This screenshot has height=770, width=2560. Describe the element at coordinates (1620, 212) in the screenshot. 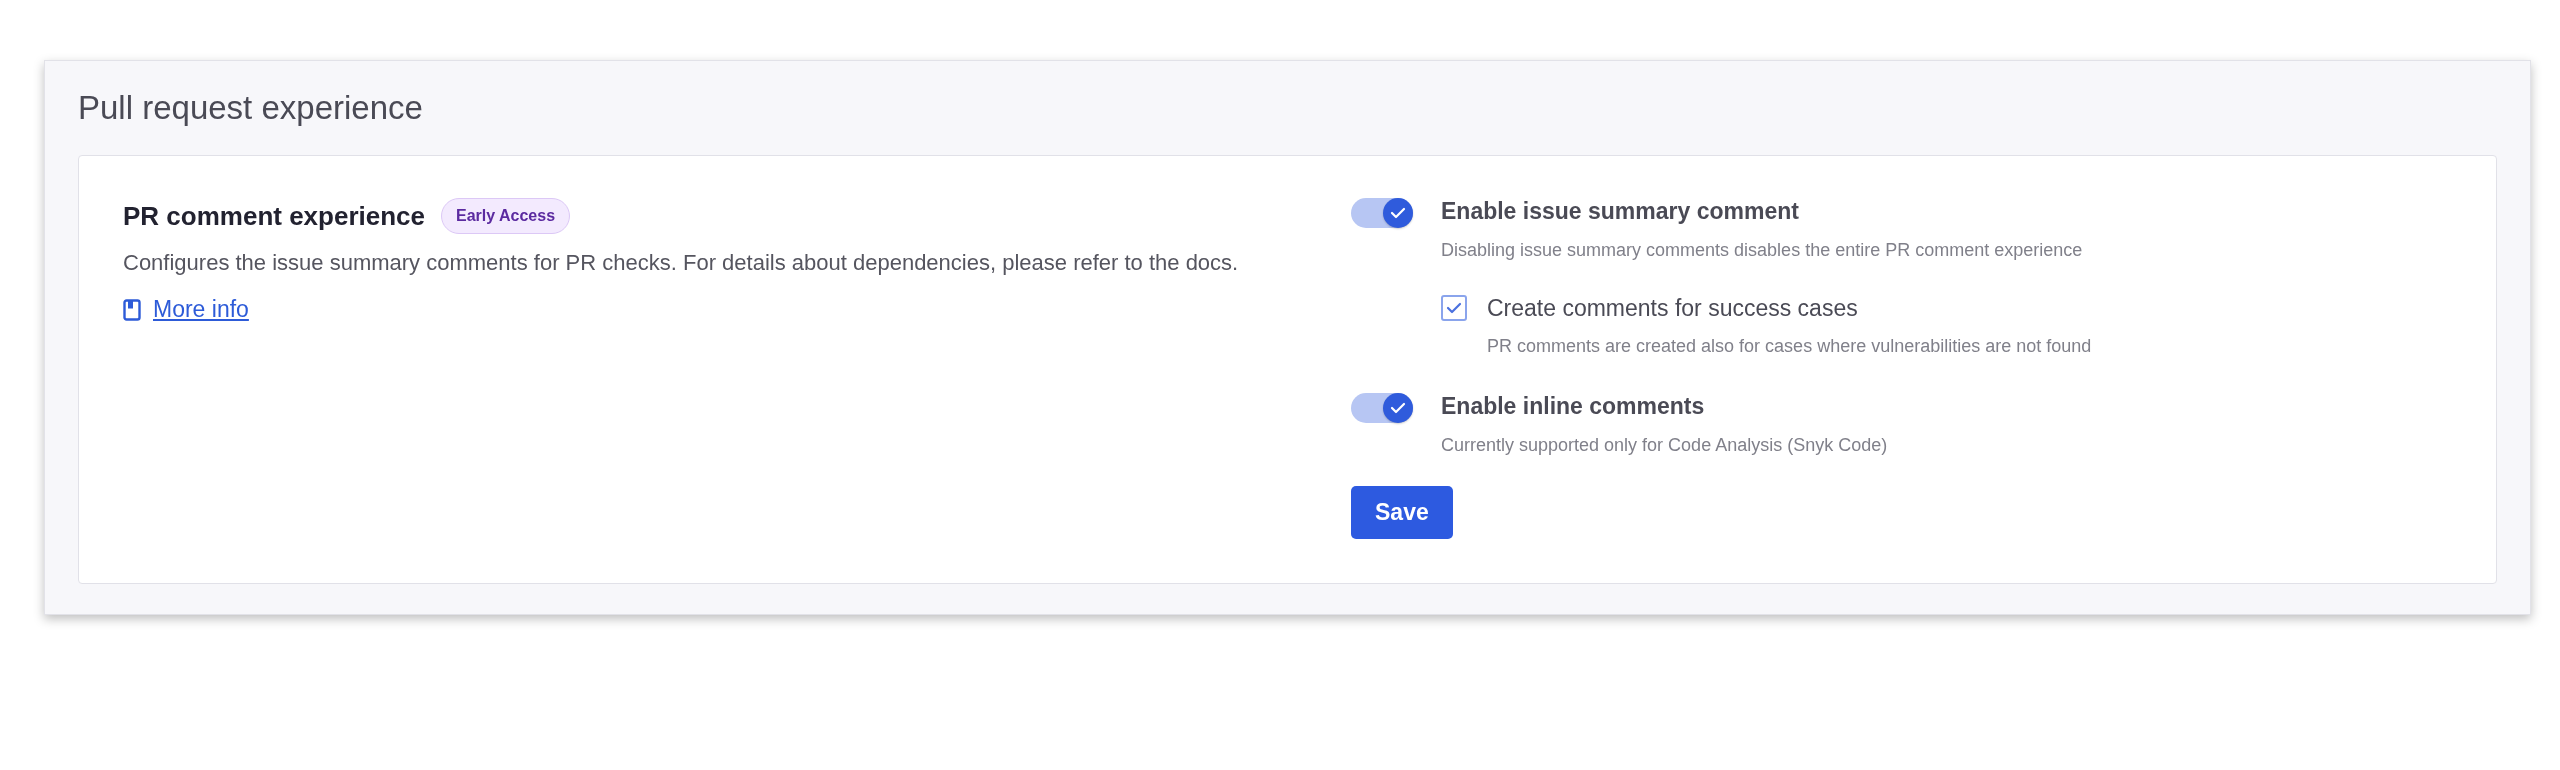

I see `option-label: Enable issue summary comment` at that location.